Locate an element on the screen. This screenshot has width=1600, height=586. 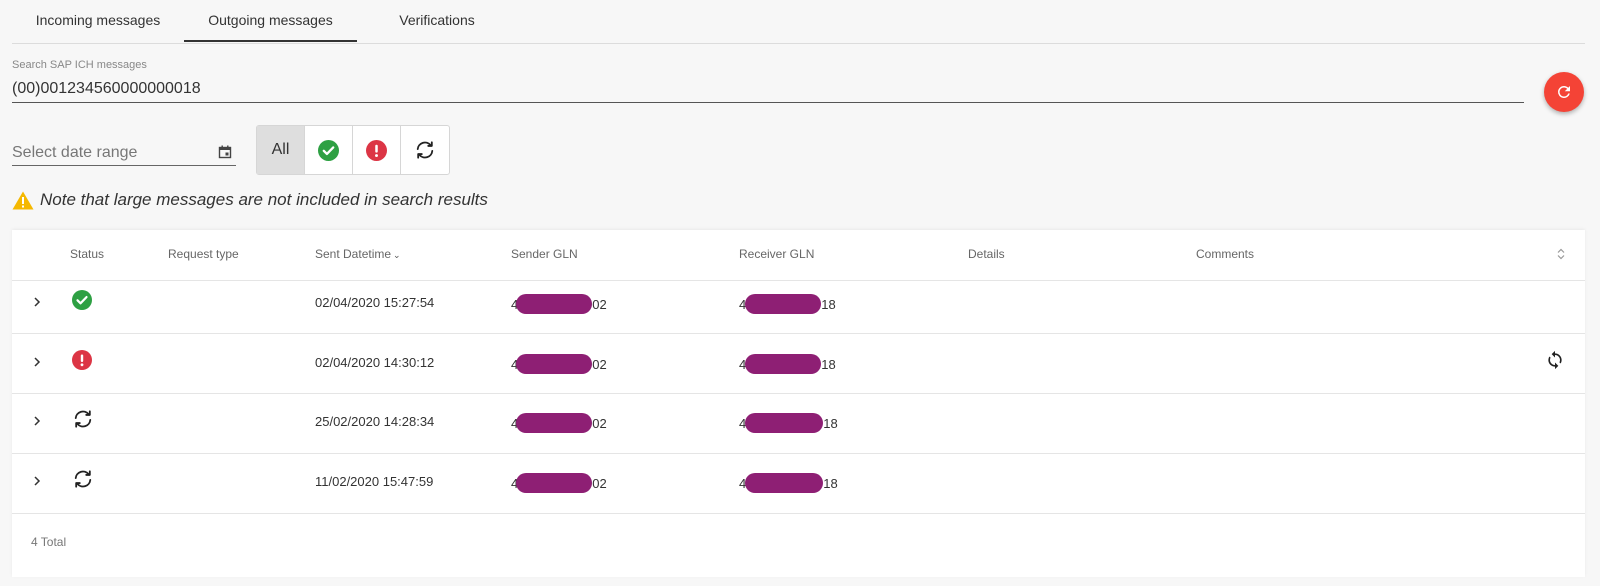
table-row: 02/04/2020 15:27:54 4 02 4 18 is located at coordinates (798, 303).